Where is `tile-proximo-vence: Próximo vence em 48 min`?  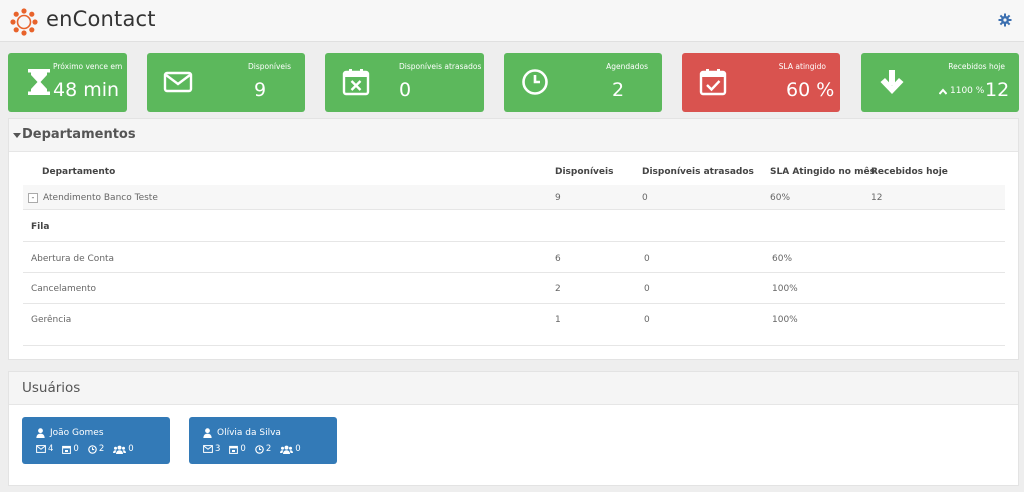
tile-proximo-vence: Próximo vence em 48 min is located at coordinates (67, 82).